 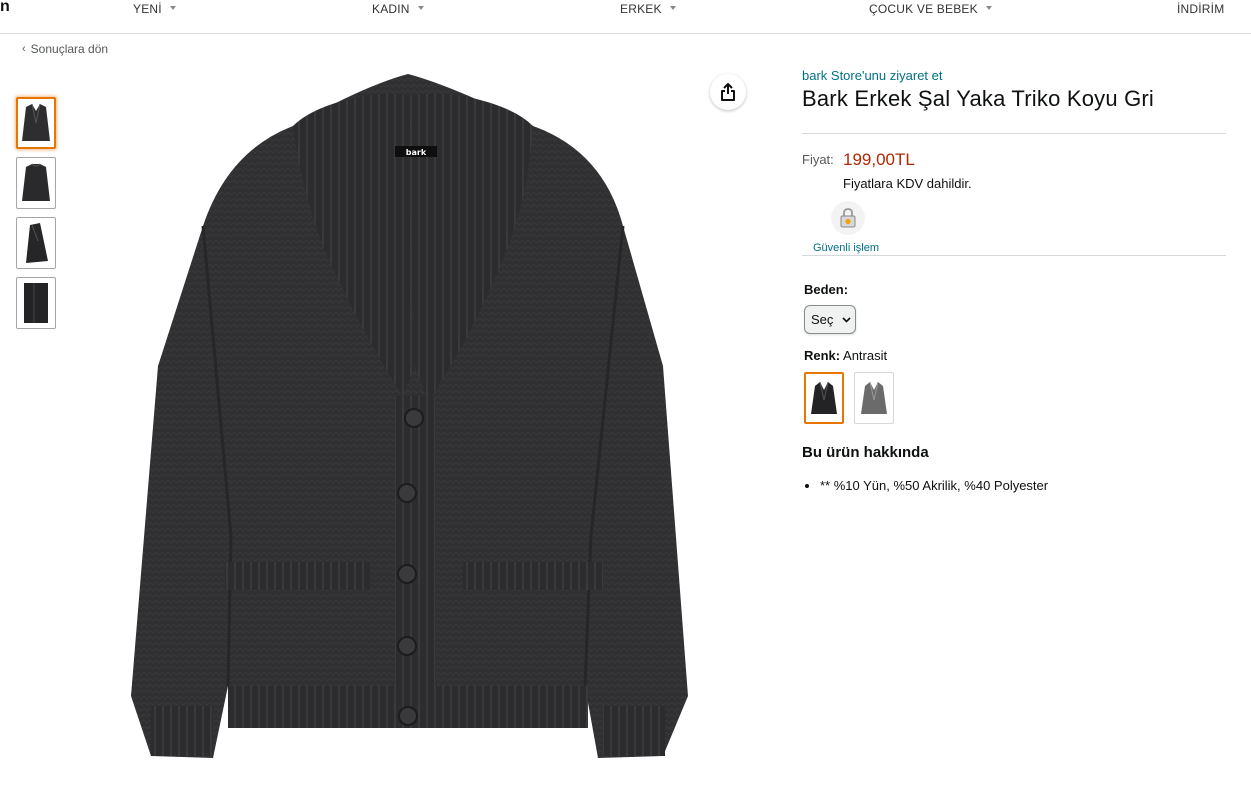 I want to click on nav-item-label: ERKEK, so click(x=641, y=9).